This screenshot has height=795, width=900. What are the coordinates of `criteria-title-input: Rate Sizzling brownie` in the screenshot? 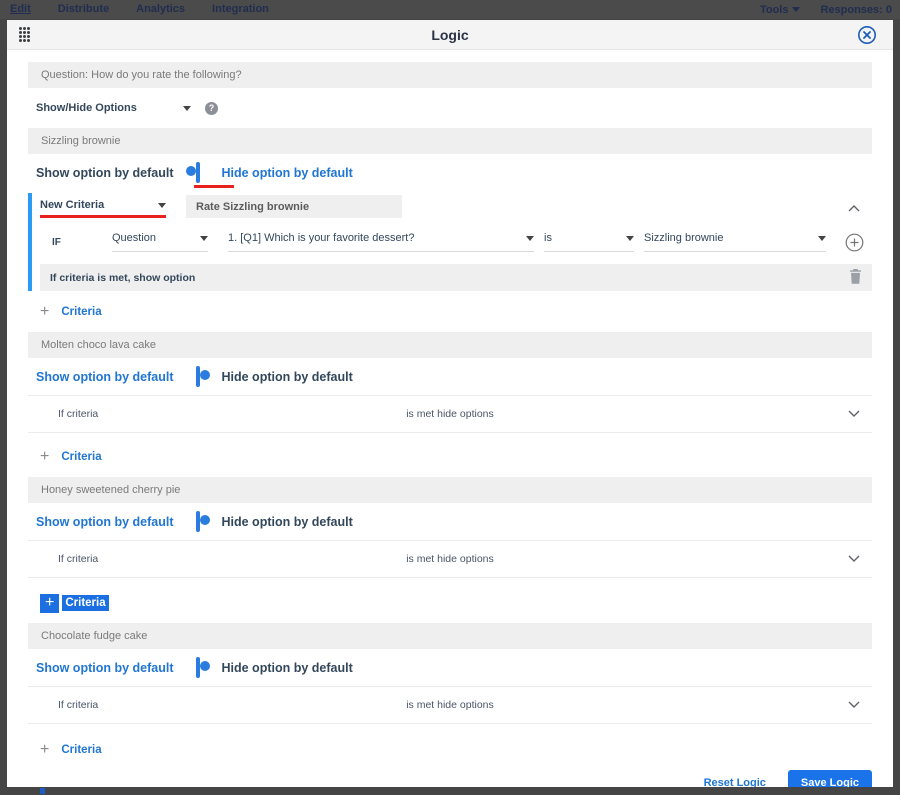 It's located at (294, 206).